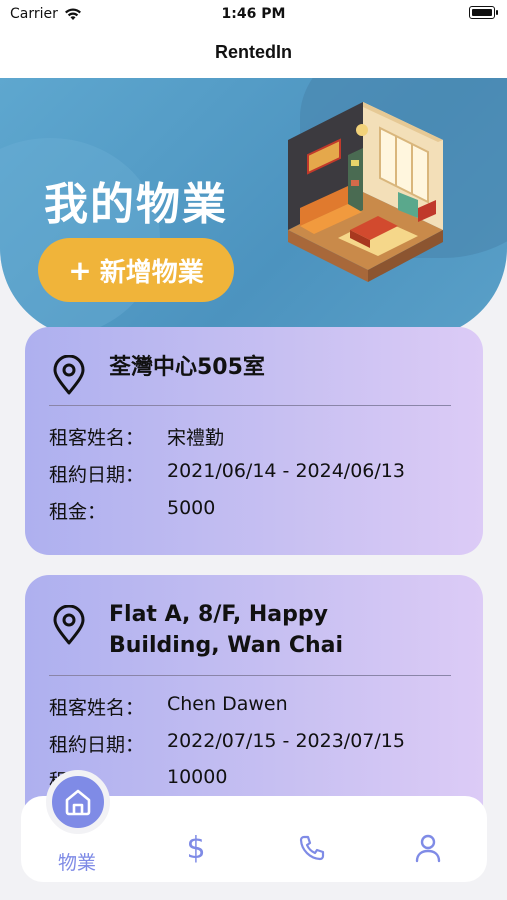 The width and height of the screenshot is (507, 900). What do you see at coordinates (187, 367) in the screenshot?
I see `property-address: 荃灣中心505室` at bounding box center [187, 367].